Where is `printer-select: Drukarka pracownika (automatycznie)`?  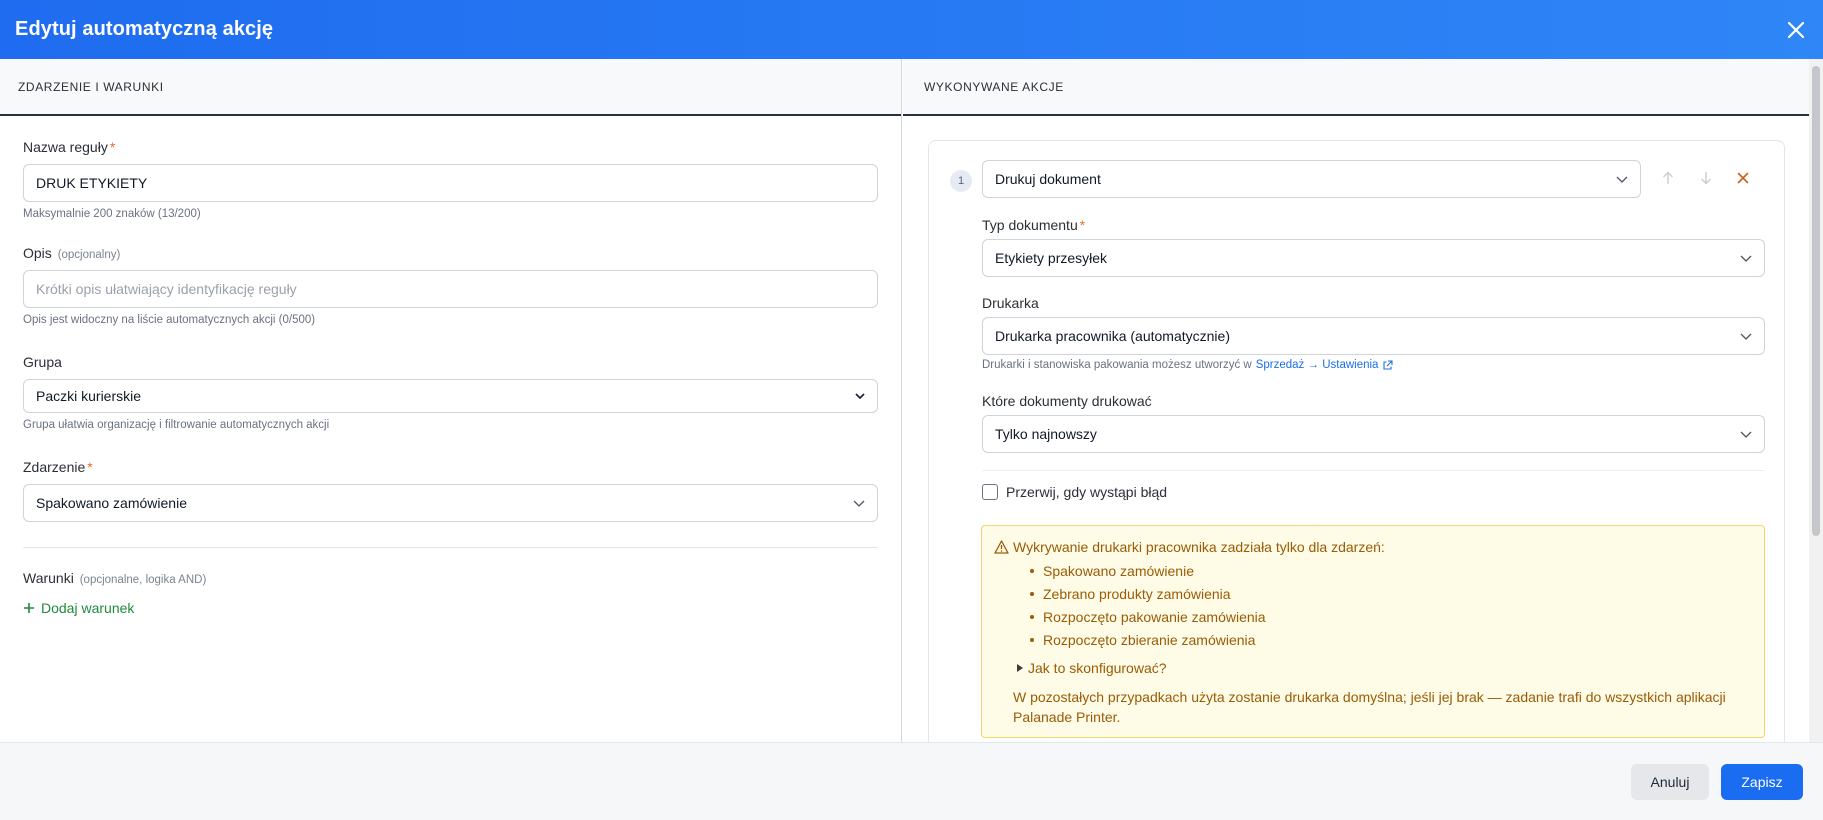 printer-select: Drukarka pracownika (automatycznie) is located at coordinates (1373, 336).